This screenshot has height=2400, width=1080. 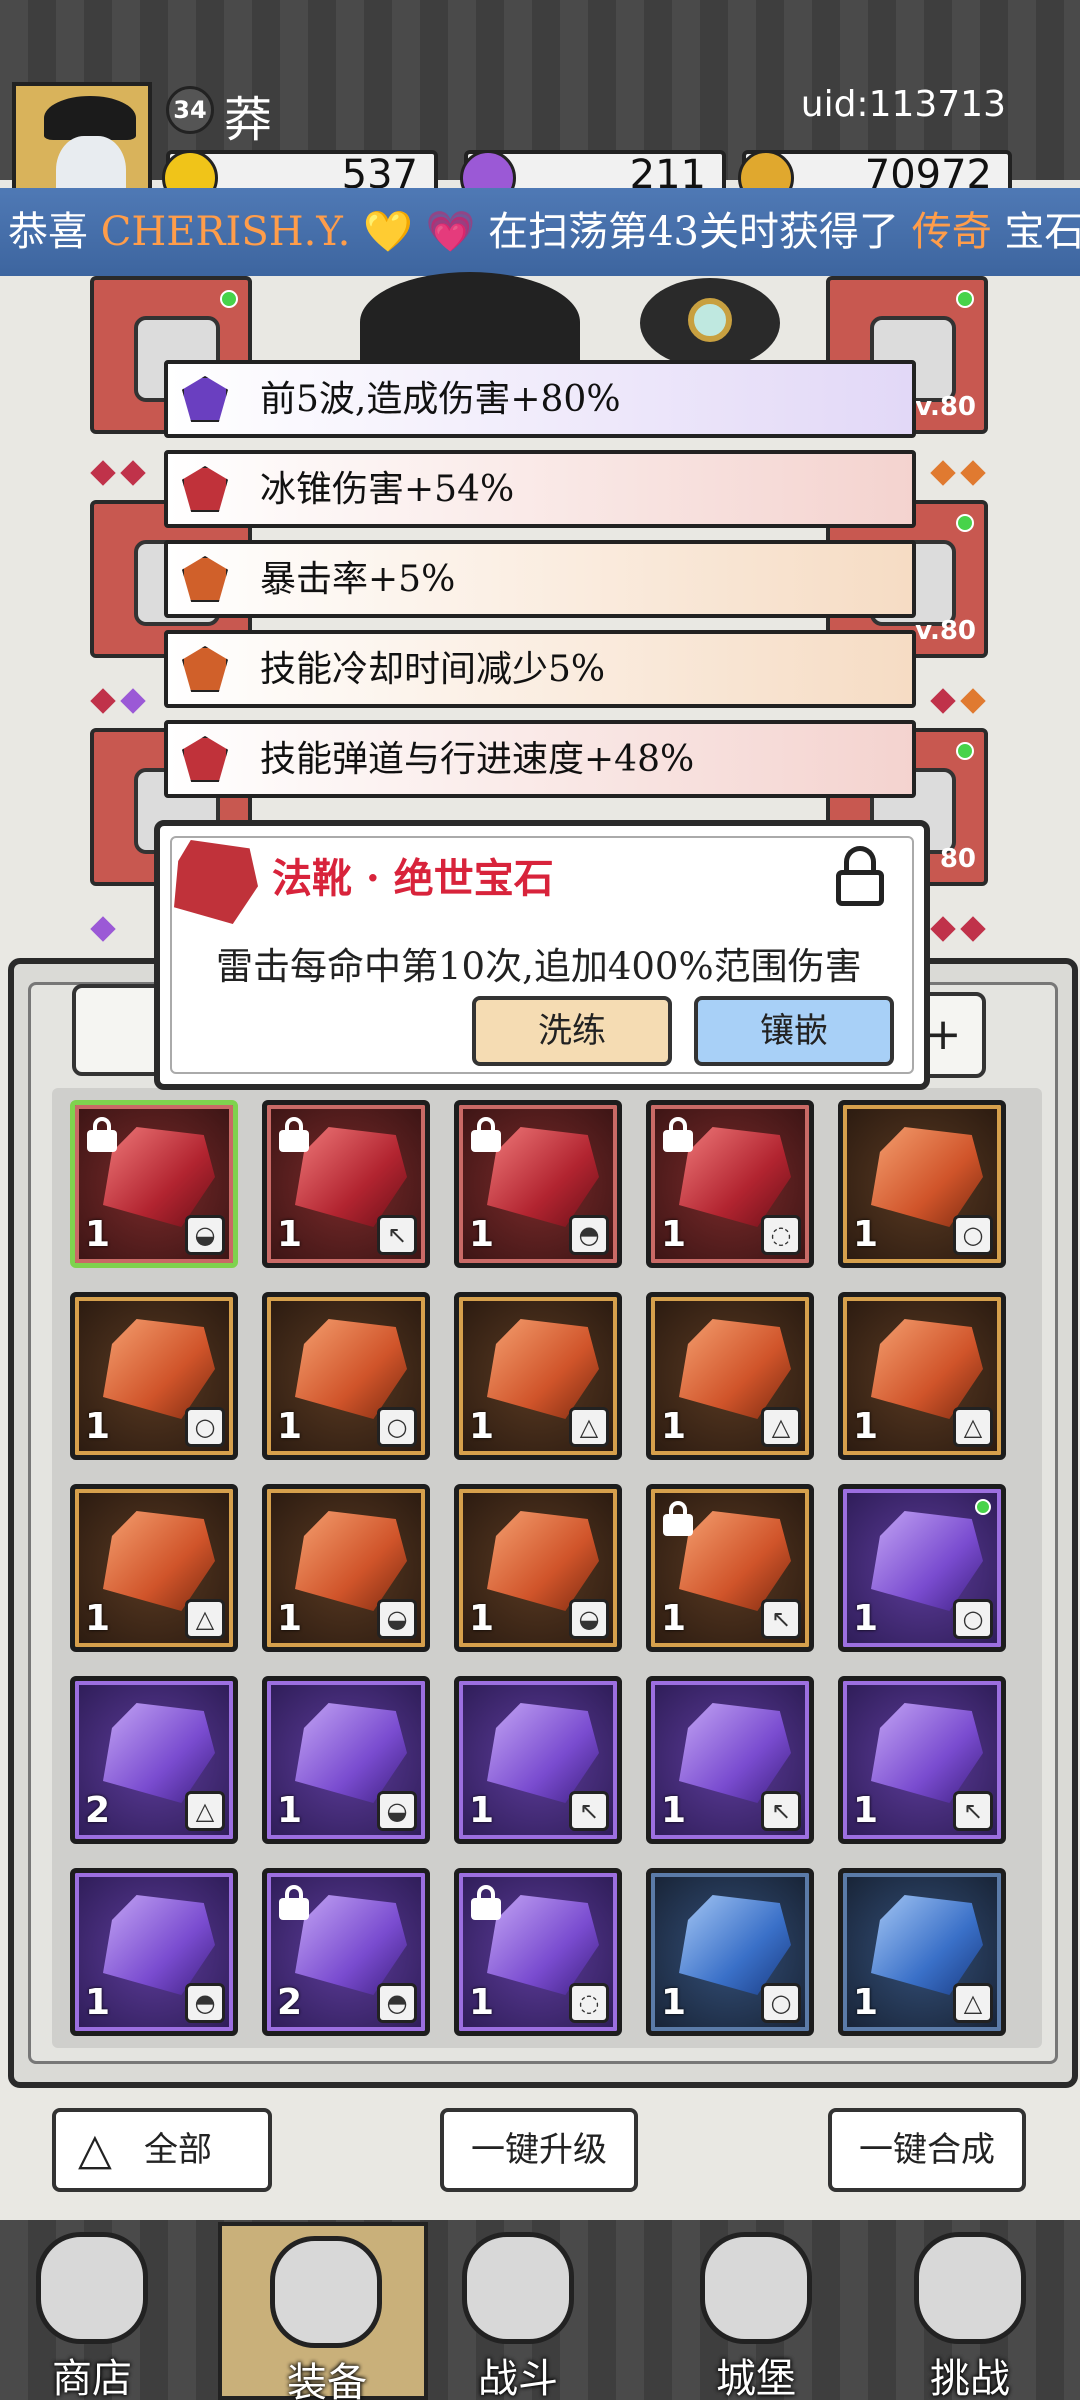 I want to click on ticker-prefix: 恭喜, so click(x=48, y=232).